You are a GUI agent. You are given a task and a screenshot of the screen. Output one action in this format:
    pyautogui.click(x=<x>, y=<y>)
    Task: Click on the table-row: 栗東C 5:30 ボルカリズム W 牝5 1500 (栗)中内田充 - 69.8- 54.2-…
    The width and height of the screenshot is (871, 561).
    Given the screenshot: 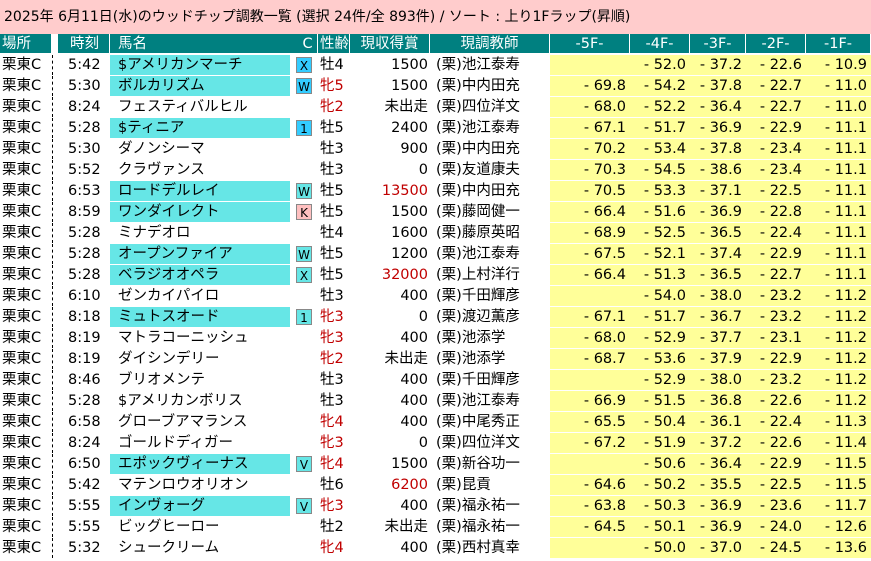 What is the action you would take?
    pyautogui.click(x=435, y=86)
    